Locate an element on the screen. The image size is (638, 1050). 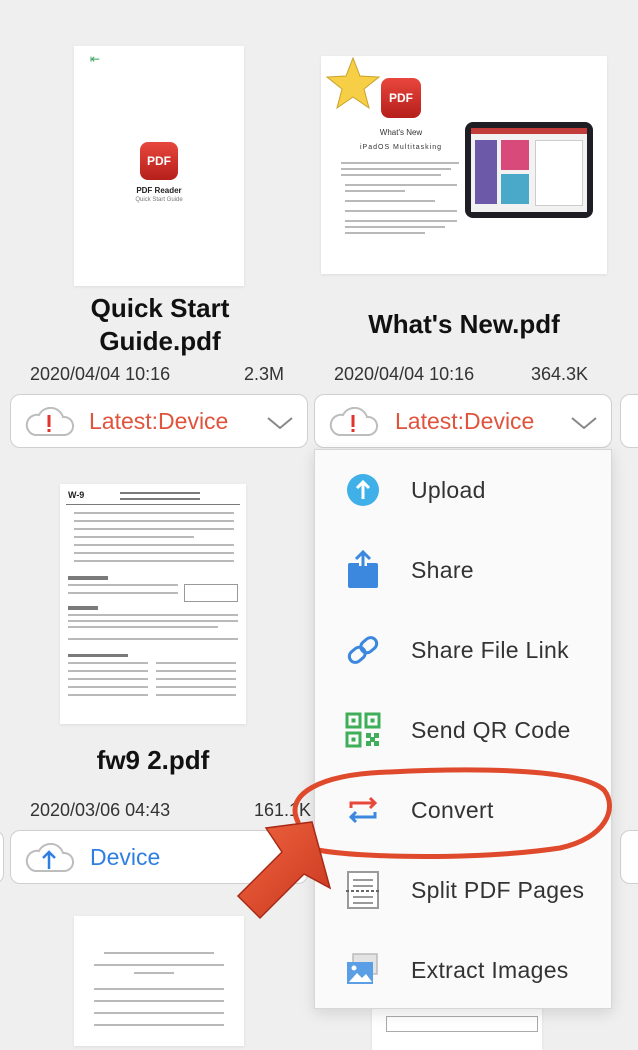
form-number: W-9 is located at coordinates (76, 495).